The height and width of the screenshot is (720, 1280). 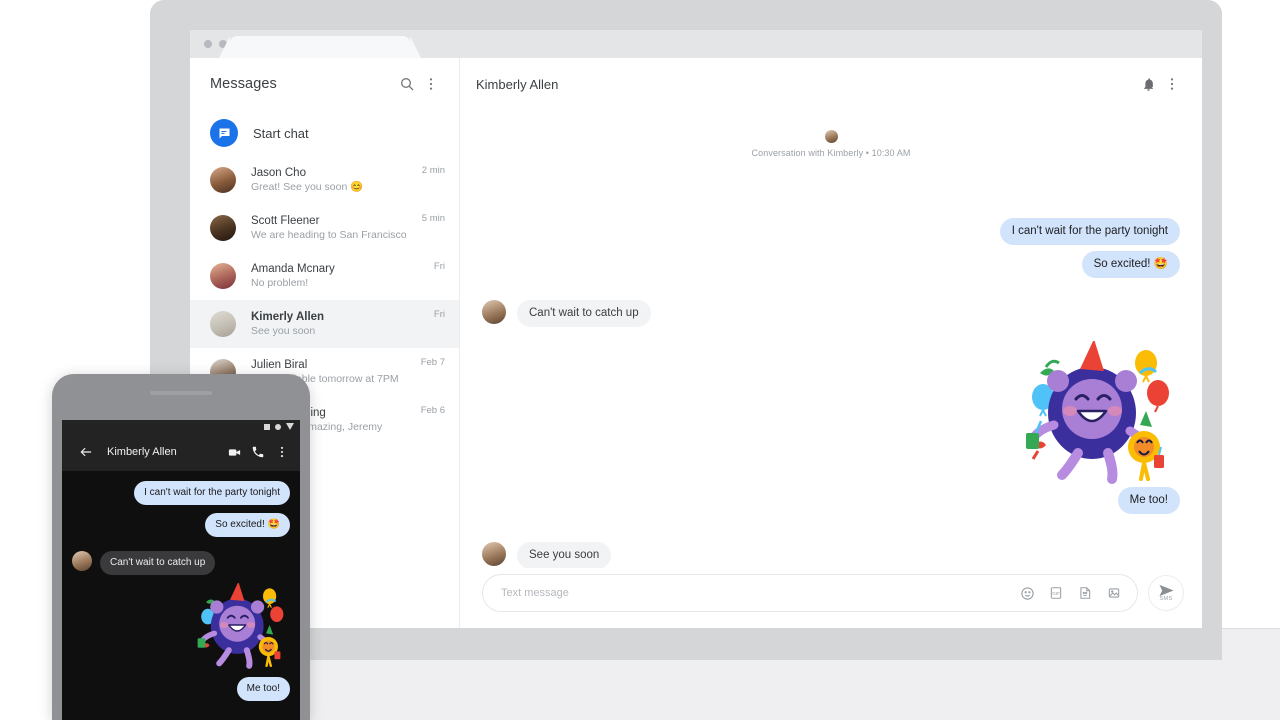 I want to click on phone-status-bar, so click(x=181, y=426).